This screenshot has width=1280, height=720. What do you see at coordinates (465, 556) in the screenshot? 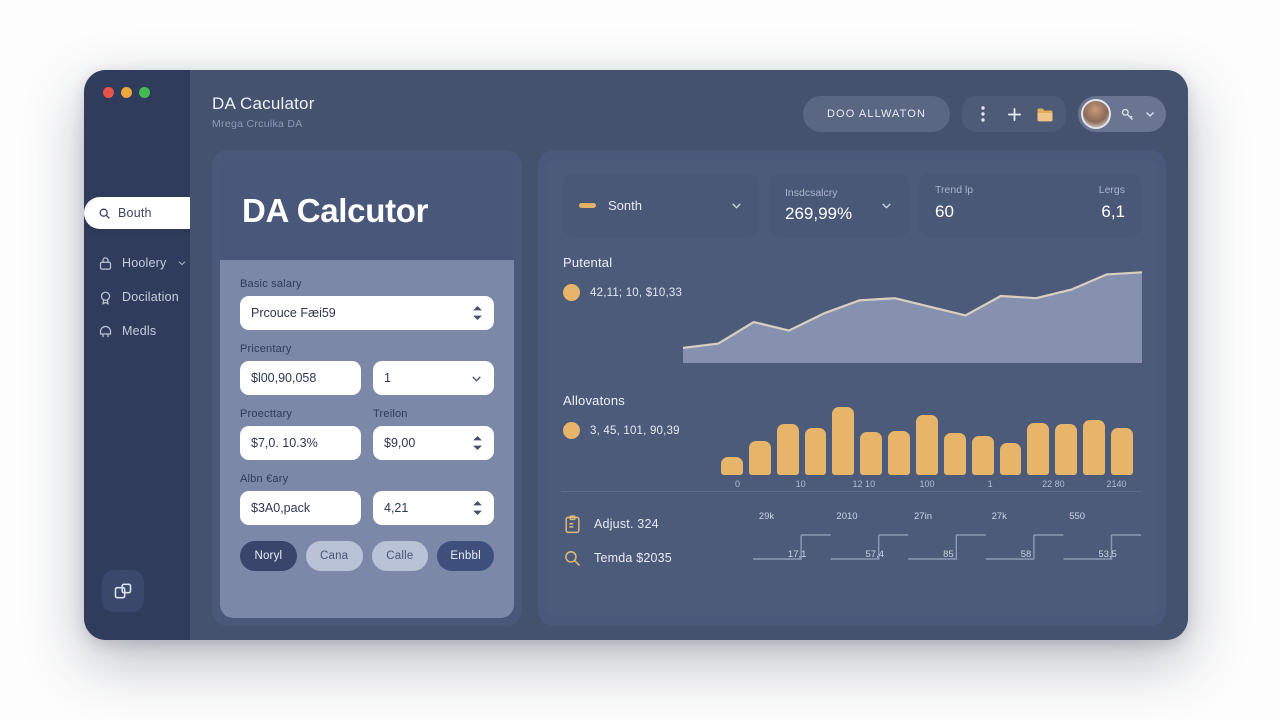
I see `enbbl-button: Enbbl` at bounding box center [465, 556].